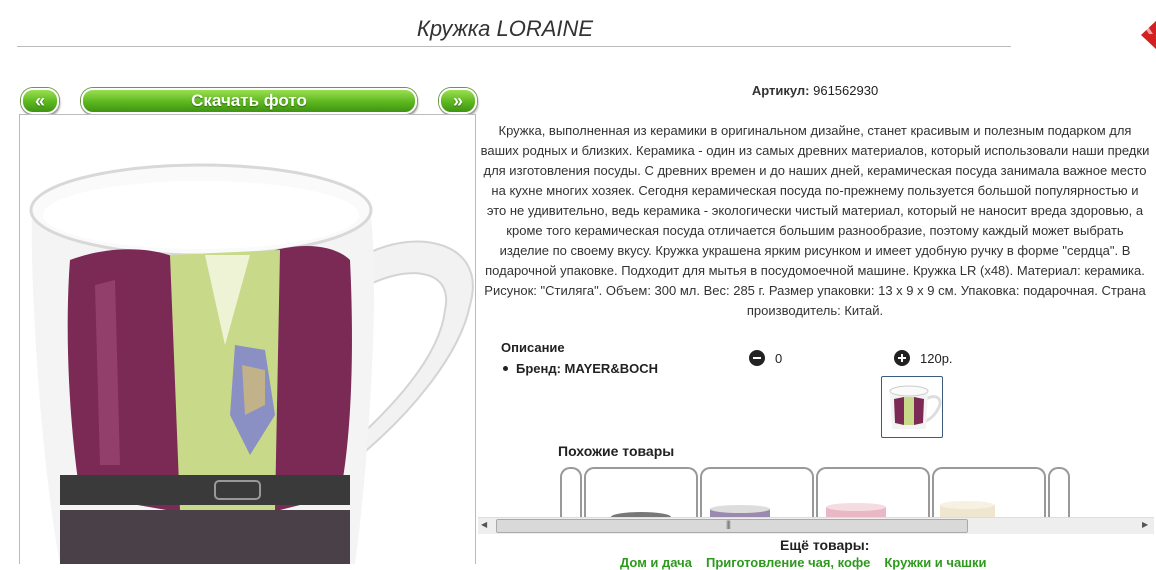 The height and width of the screenshot is (570, 1156). What do you see at coordinates (533, 347) in the screenshot?
I see `specs-heading: Описание` at bounding box center [533, 347].